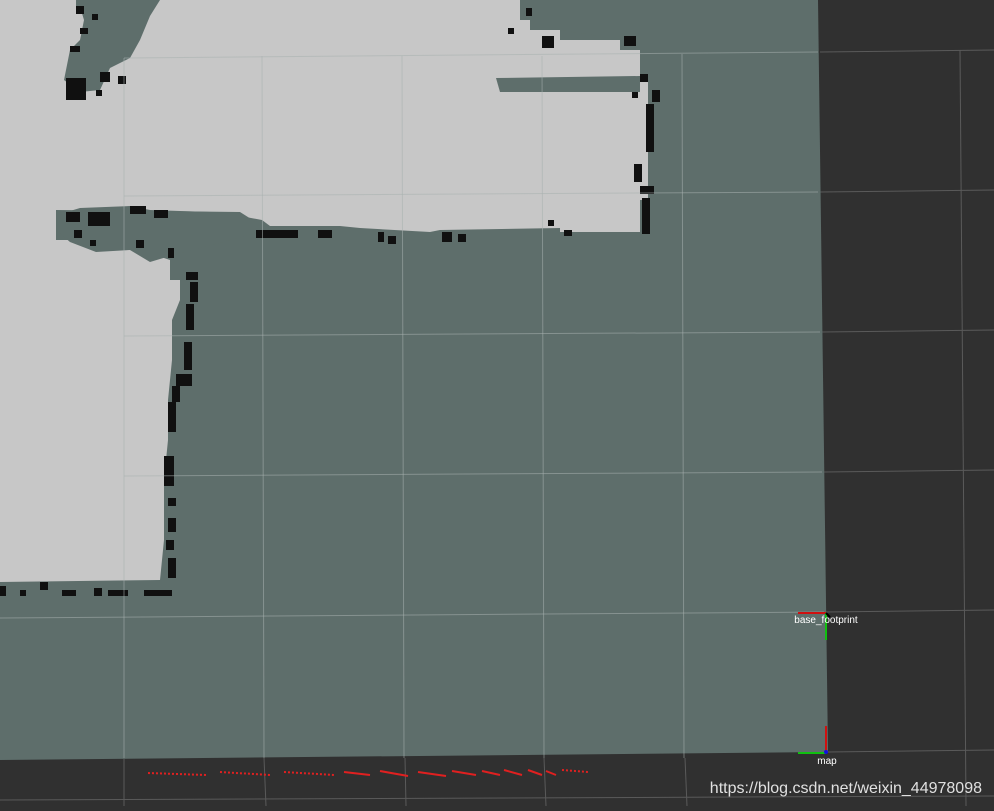 This screenshot has height=811, width=994. I want to click on watermark: https://blog.csdn.net/weixin_44978098, so click(846, 788).